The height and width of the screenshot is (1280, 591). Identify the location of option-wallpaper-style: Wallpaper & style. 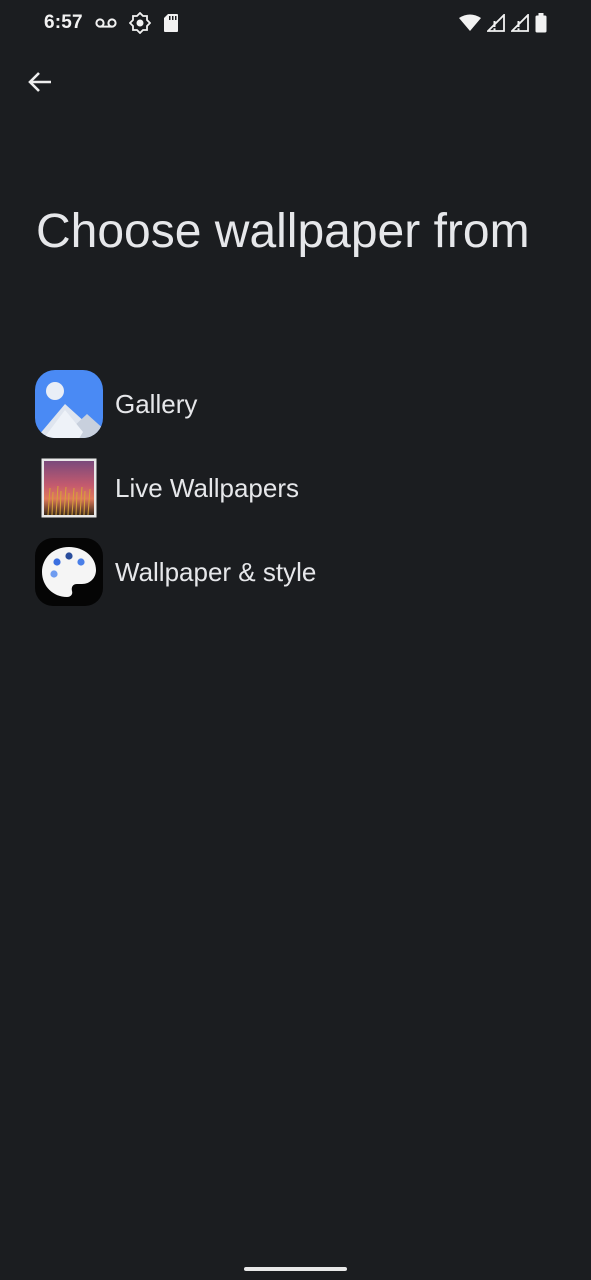
(295, 572).